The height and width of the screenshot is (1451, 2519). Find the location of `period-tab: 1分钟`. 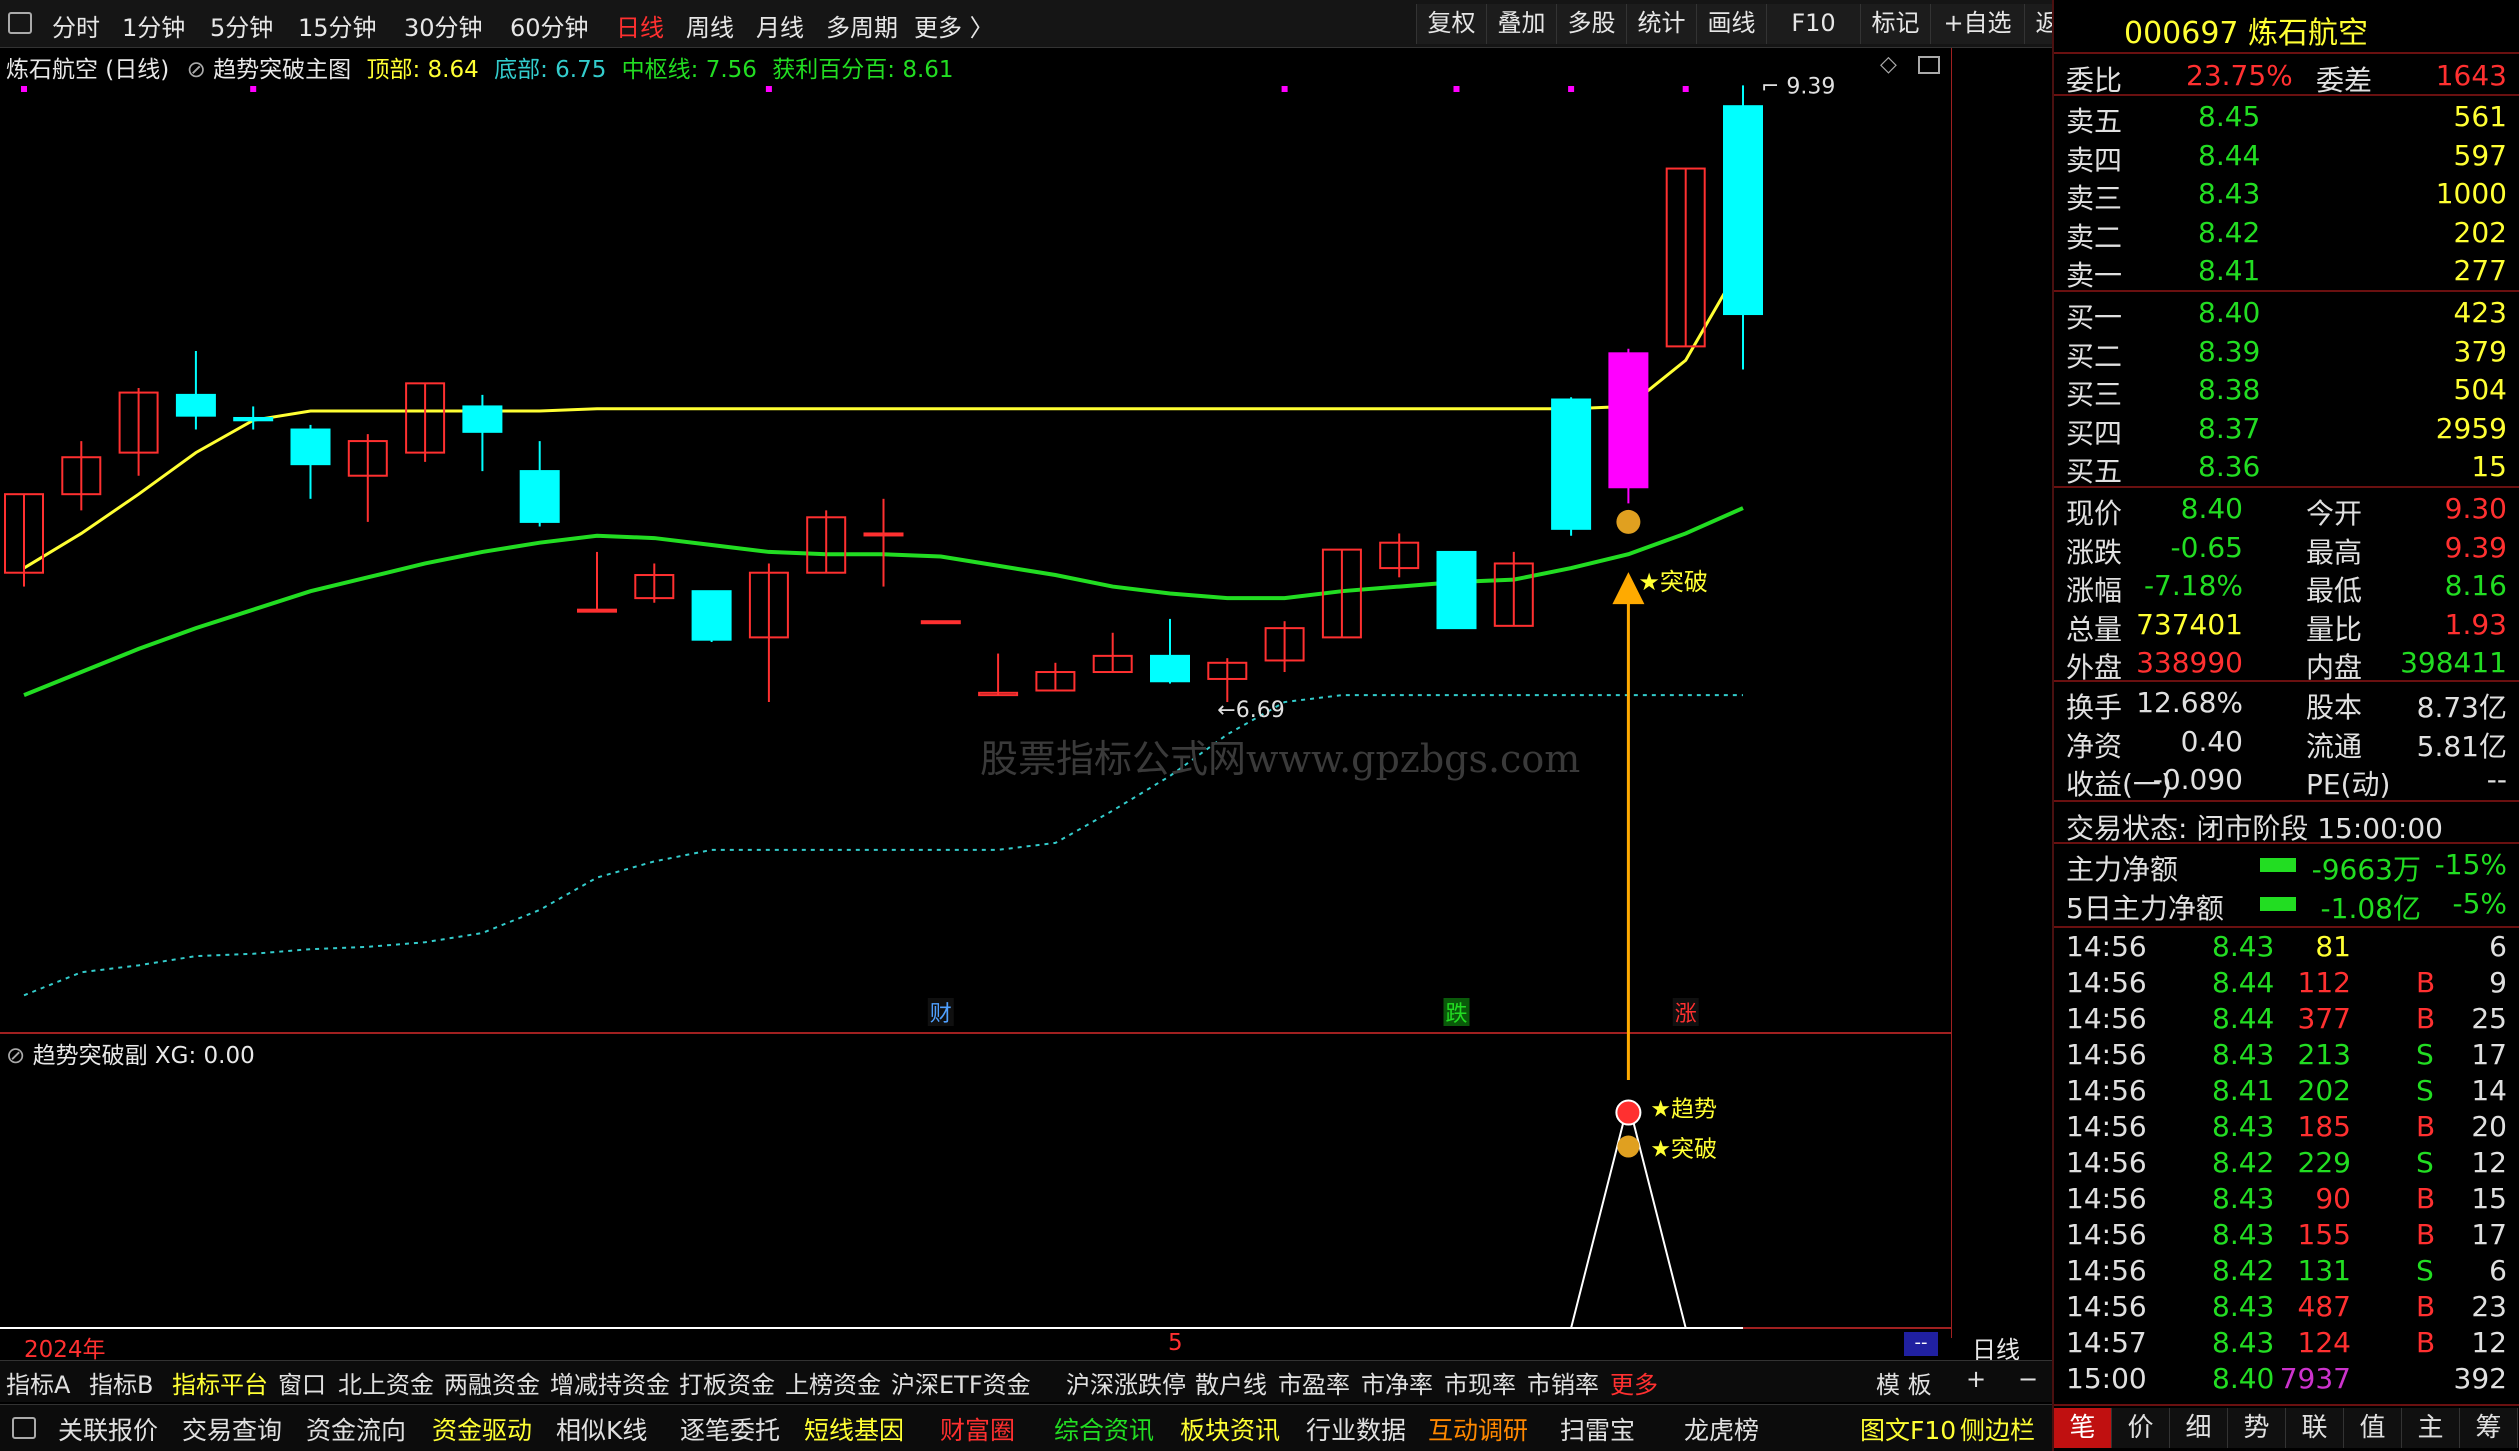

period-tab: 1分钟 is located at coordinates (153, 25).